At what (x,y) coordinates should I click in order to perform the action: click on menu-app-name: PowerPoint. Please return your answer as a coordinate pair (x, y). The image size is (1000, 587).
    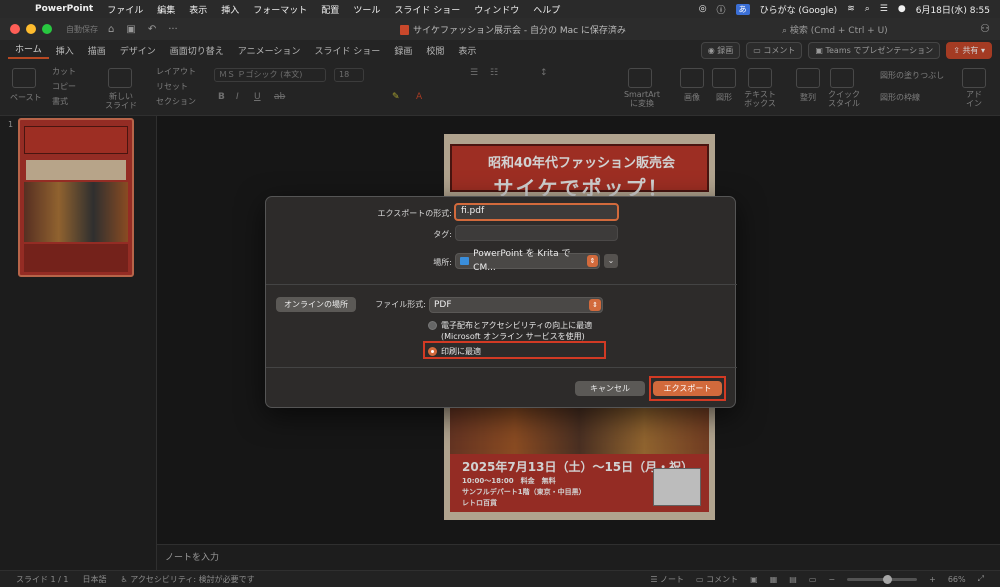
    Looking at the image, I should click on (64, 9).